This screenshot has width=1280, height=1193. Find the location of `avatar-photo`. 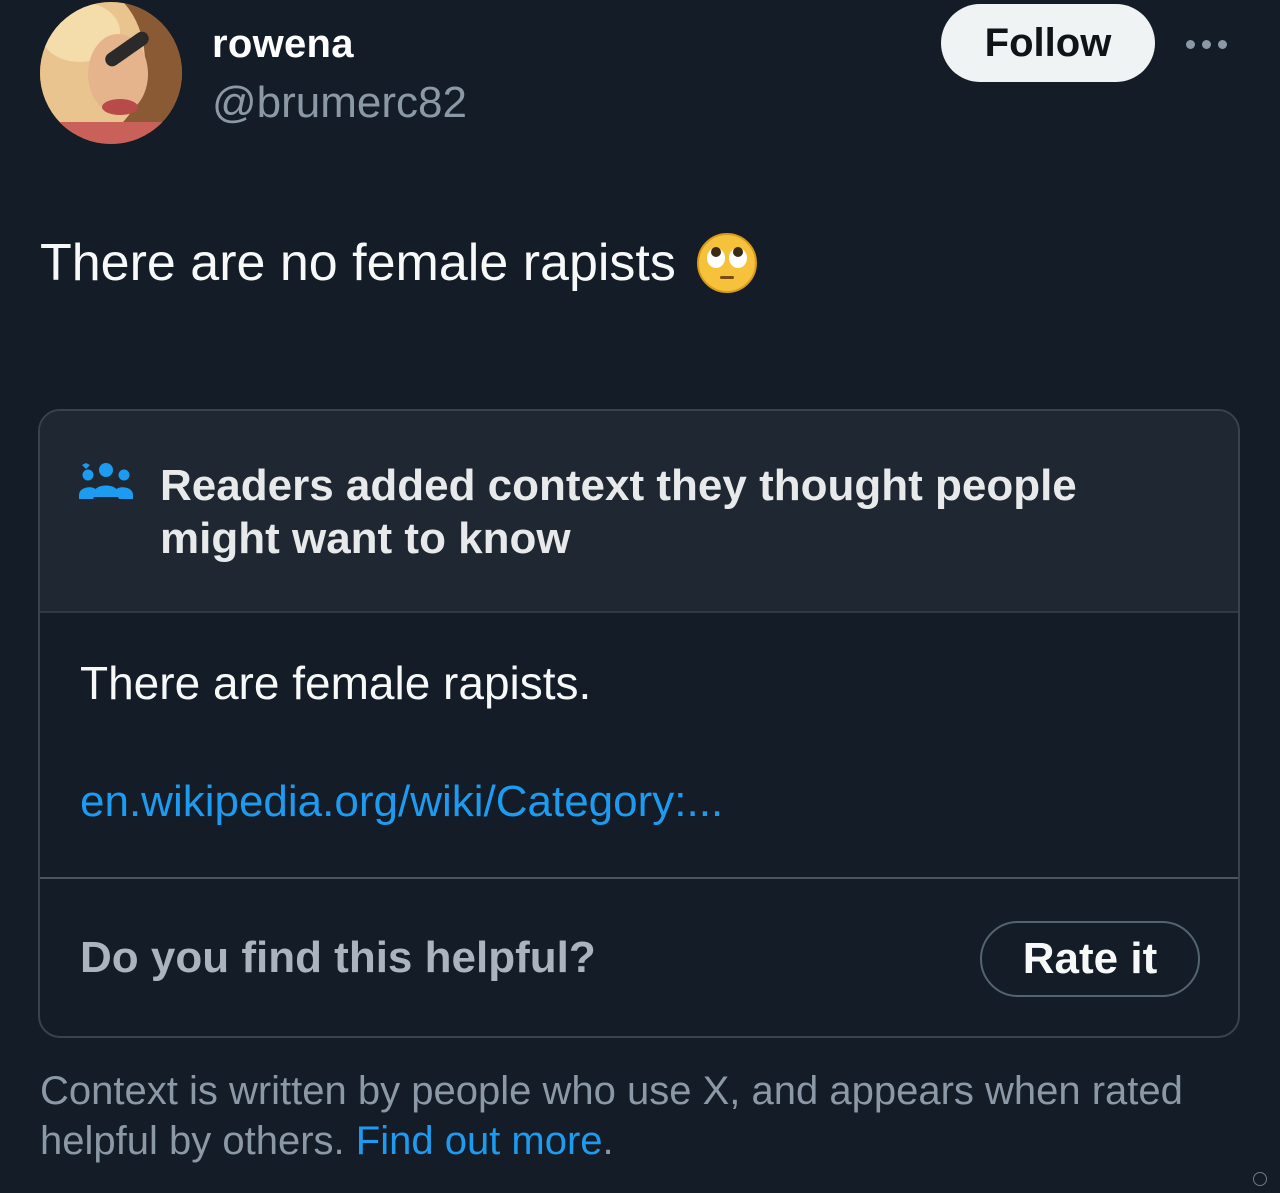

avatar-photo is located at coordinates (111, 73).